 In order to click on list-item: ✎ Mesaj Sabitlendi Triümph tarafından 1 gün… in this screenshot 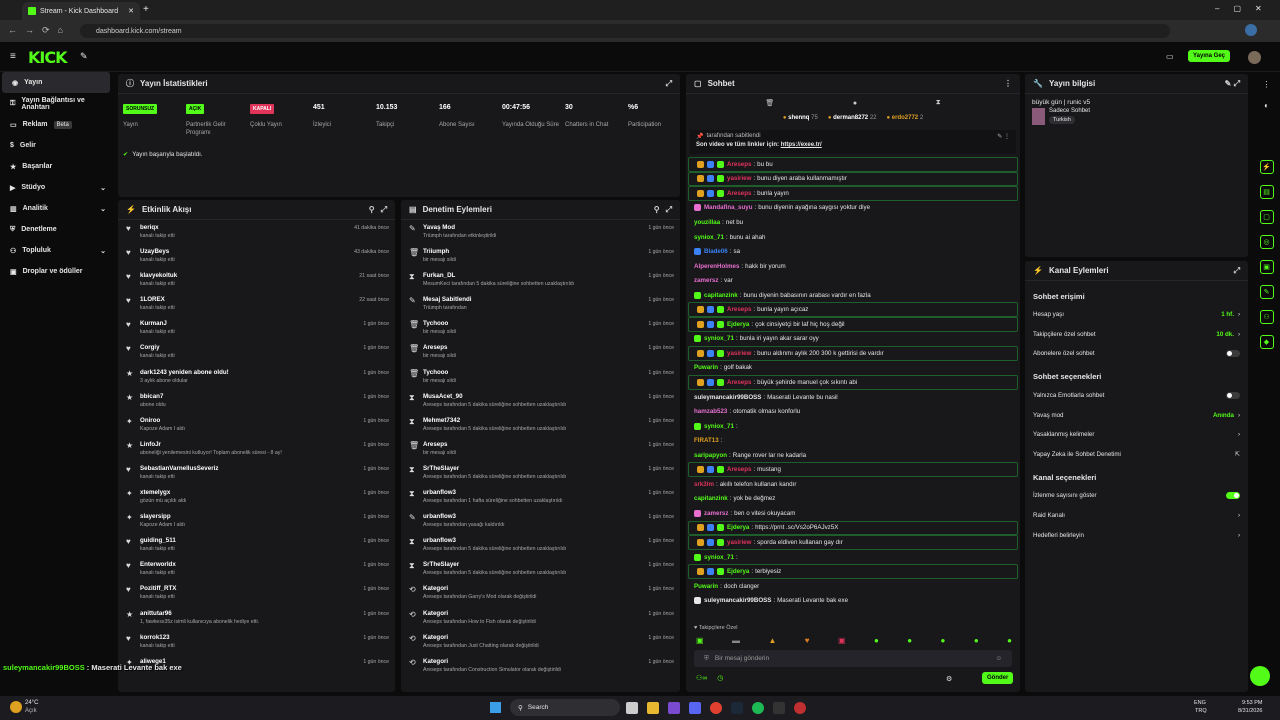, I will do `click(540, 304)`.